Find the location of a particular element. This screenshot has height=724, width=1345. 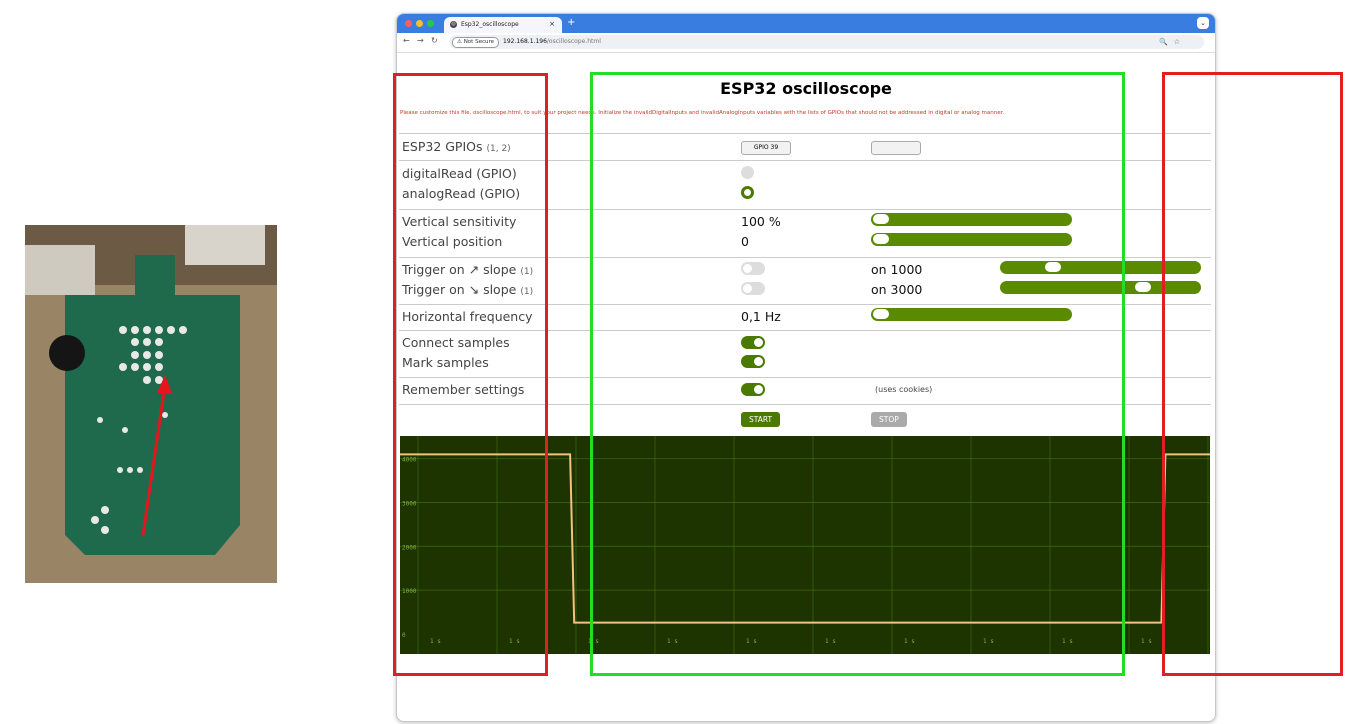

address-toolbar-icons: 🔍☆ is located at coordinates (1172, 42).